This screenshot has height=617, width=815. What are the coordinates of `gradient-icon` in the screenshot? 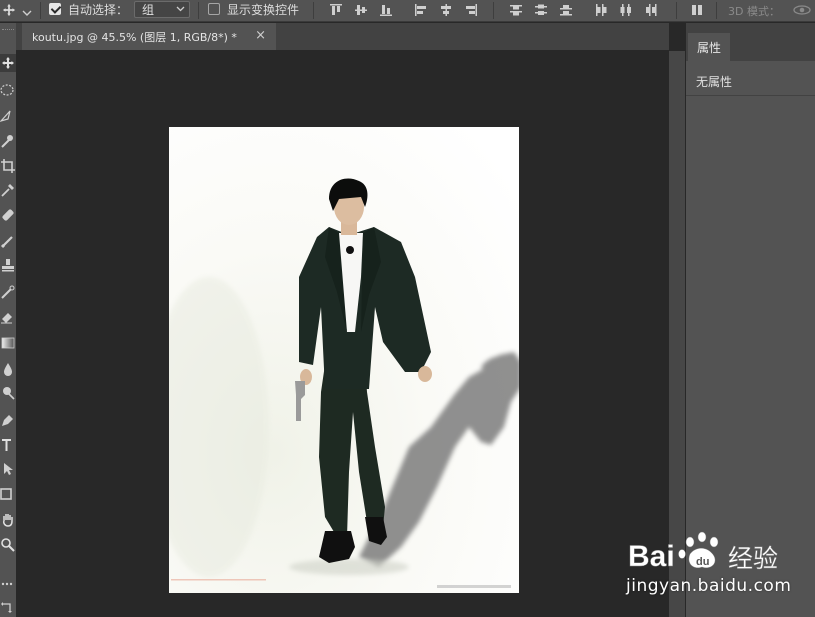 It's located at (8, 343).